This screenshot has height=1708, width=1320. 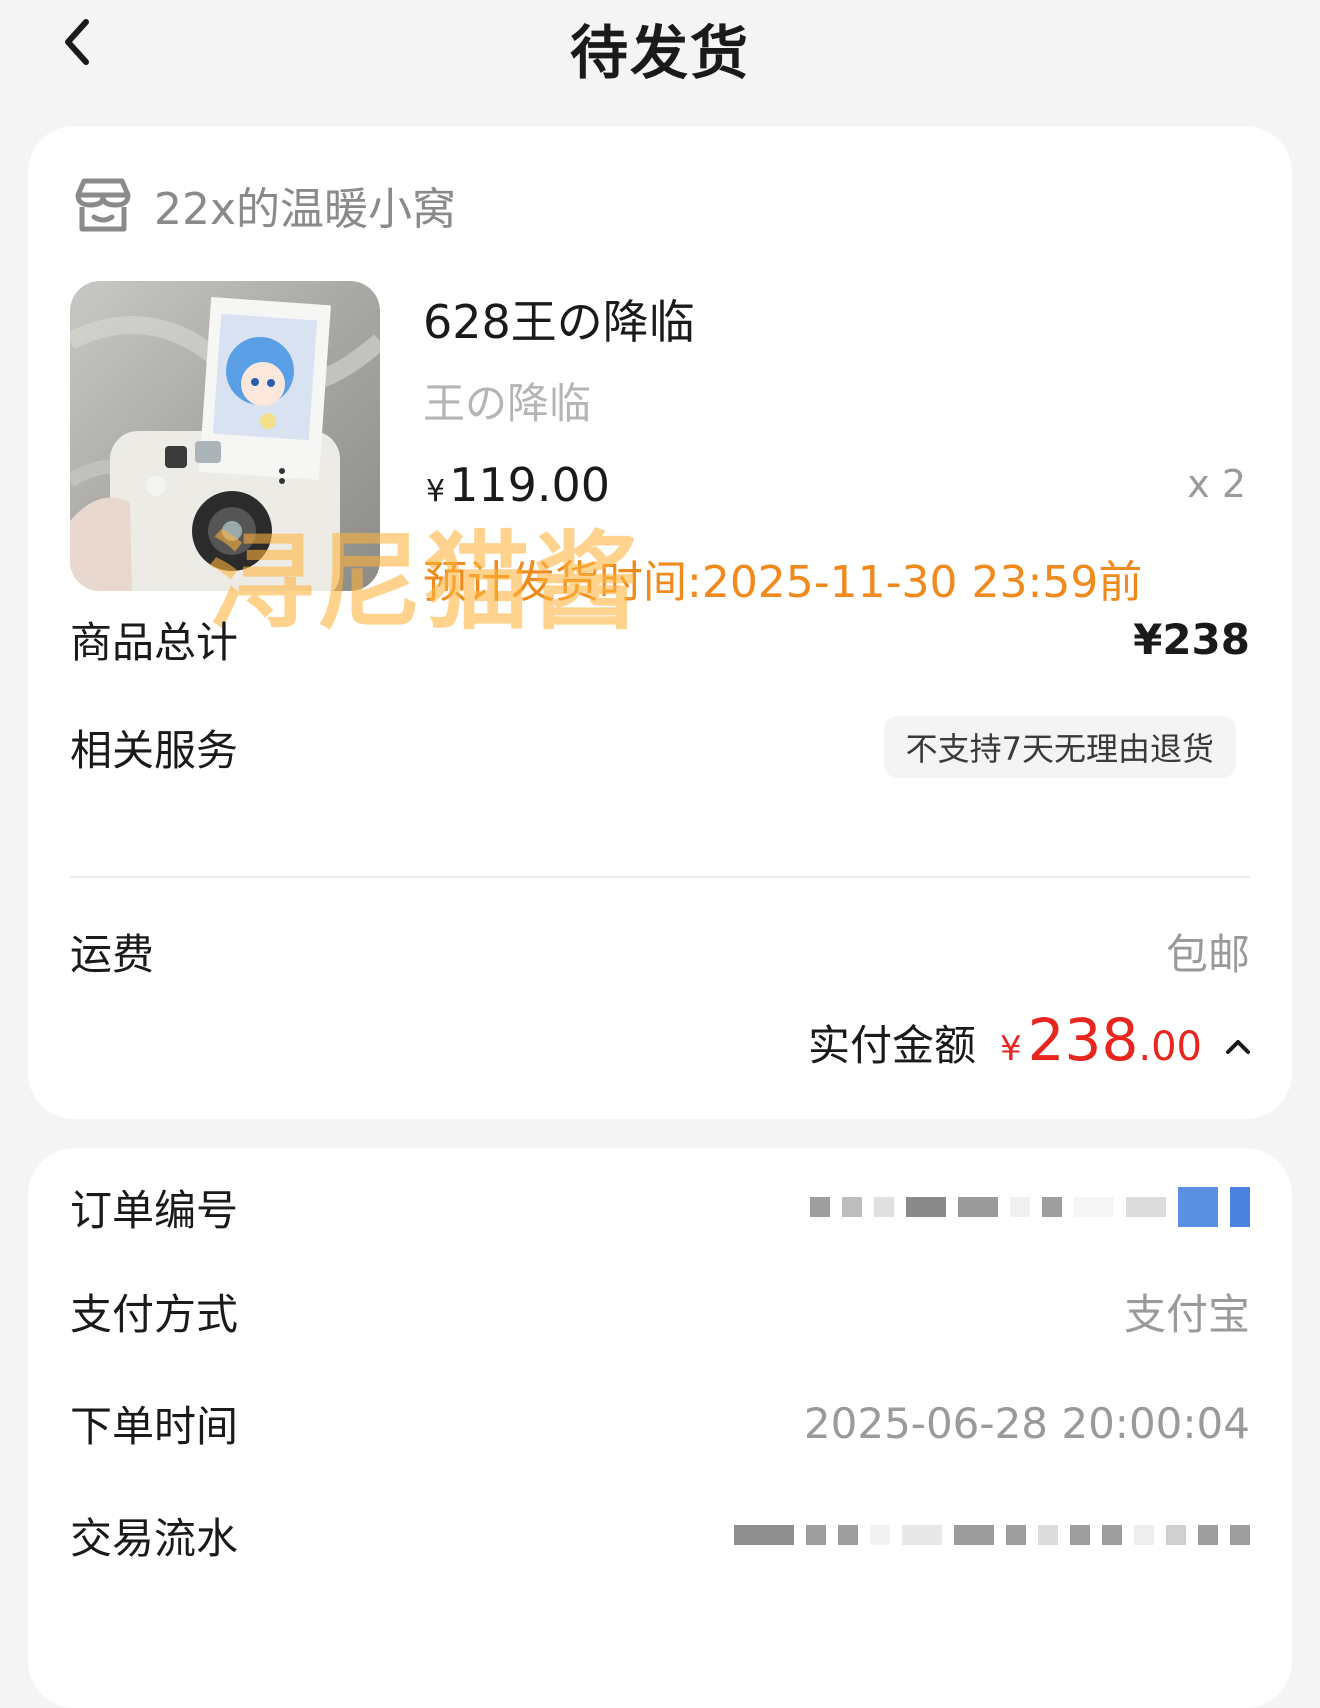 I want to click on paid-symbol: ¥, so click(x=1011, y=1049).